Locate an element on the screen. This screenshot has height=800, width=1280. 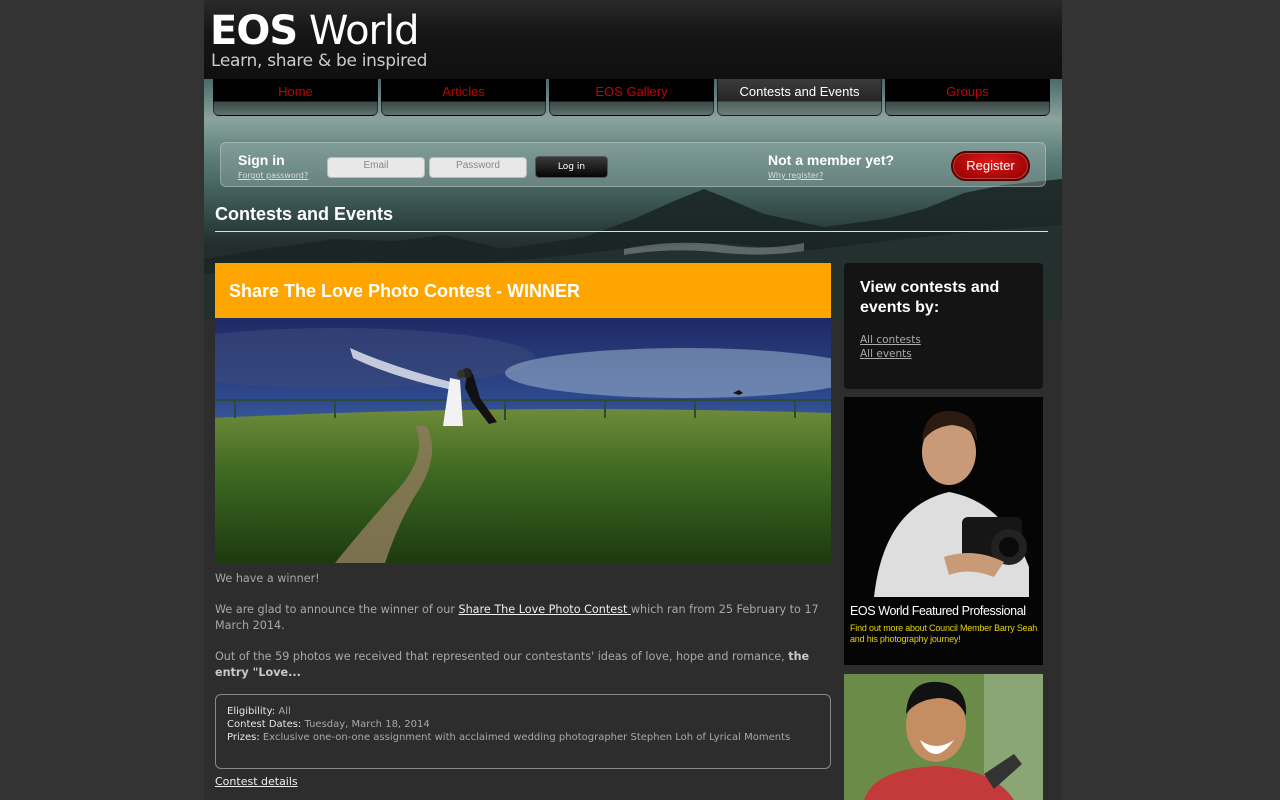
forgot-password-link: Forgot password? is located at coordinates (273, 175).